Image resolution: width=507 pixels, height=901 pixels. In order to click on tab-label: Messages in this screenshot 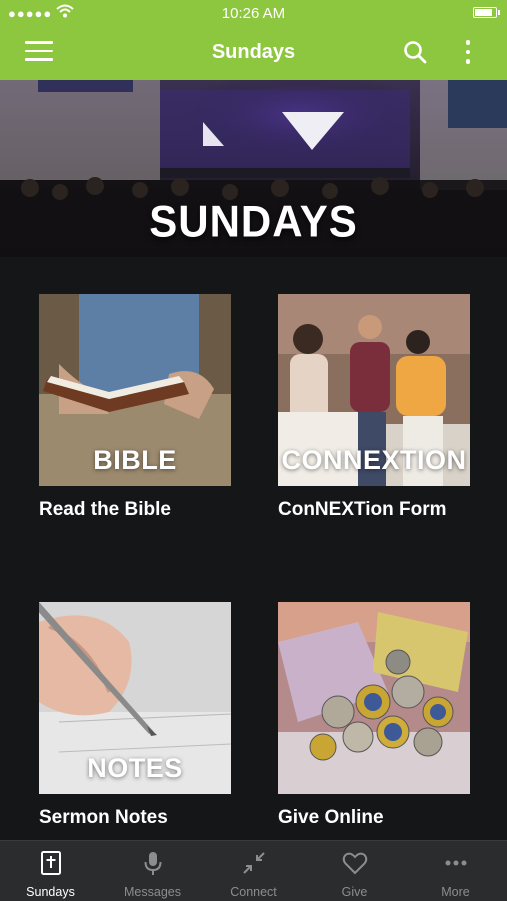, I will do `click(152, 892)`.